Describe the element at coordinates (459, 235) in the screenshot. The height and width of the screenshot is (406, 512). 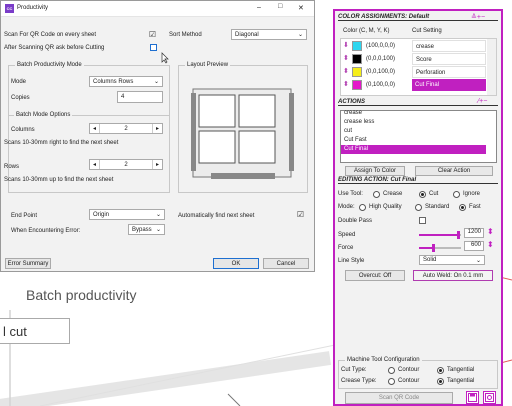
I see `speed-slider-thumb` at that location.